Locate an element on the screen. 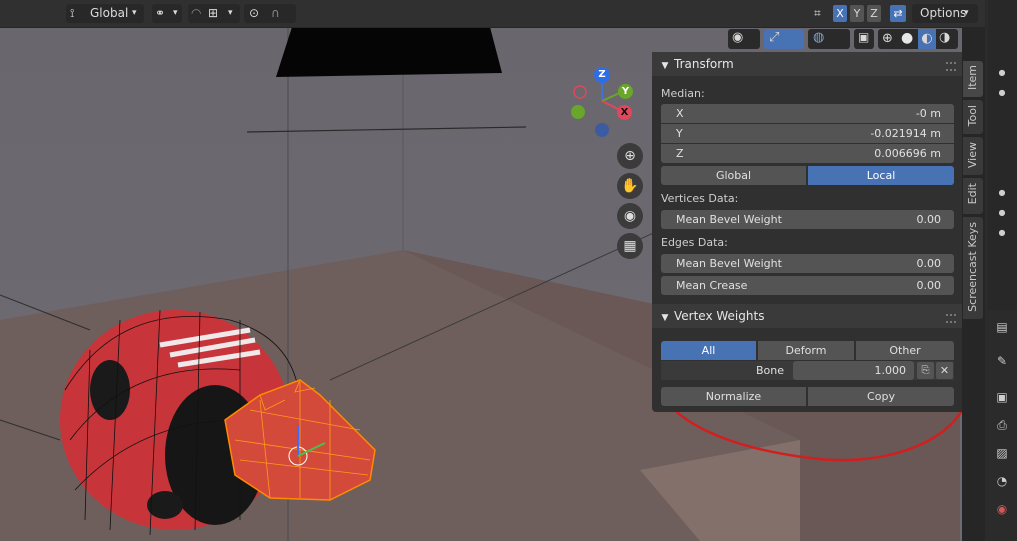  snap-magnet-icon: ◠ is located at coordinates (196, 13).